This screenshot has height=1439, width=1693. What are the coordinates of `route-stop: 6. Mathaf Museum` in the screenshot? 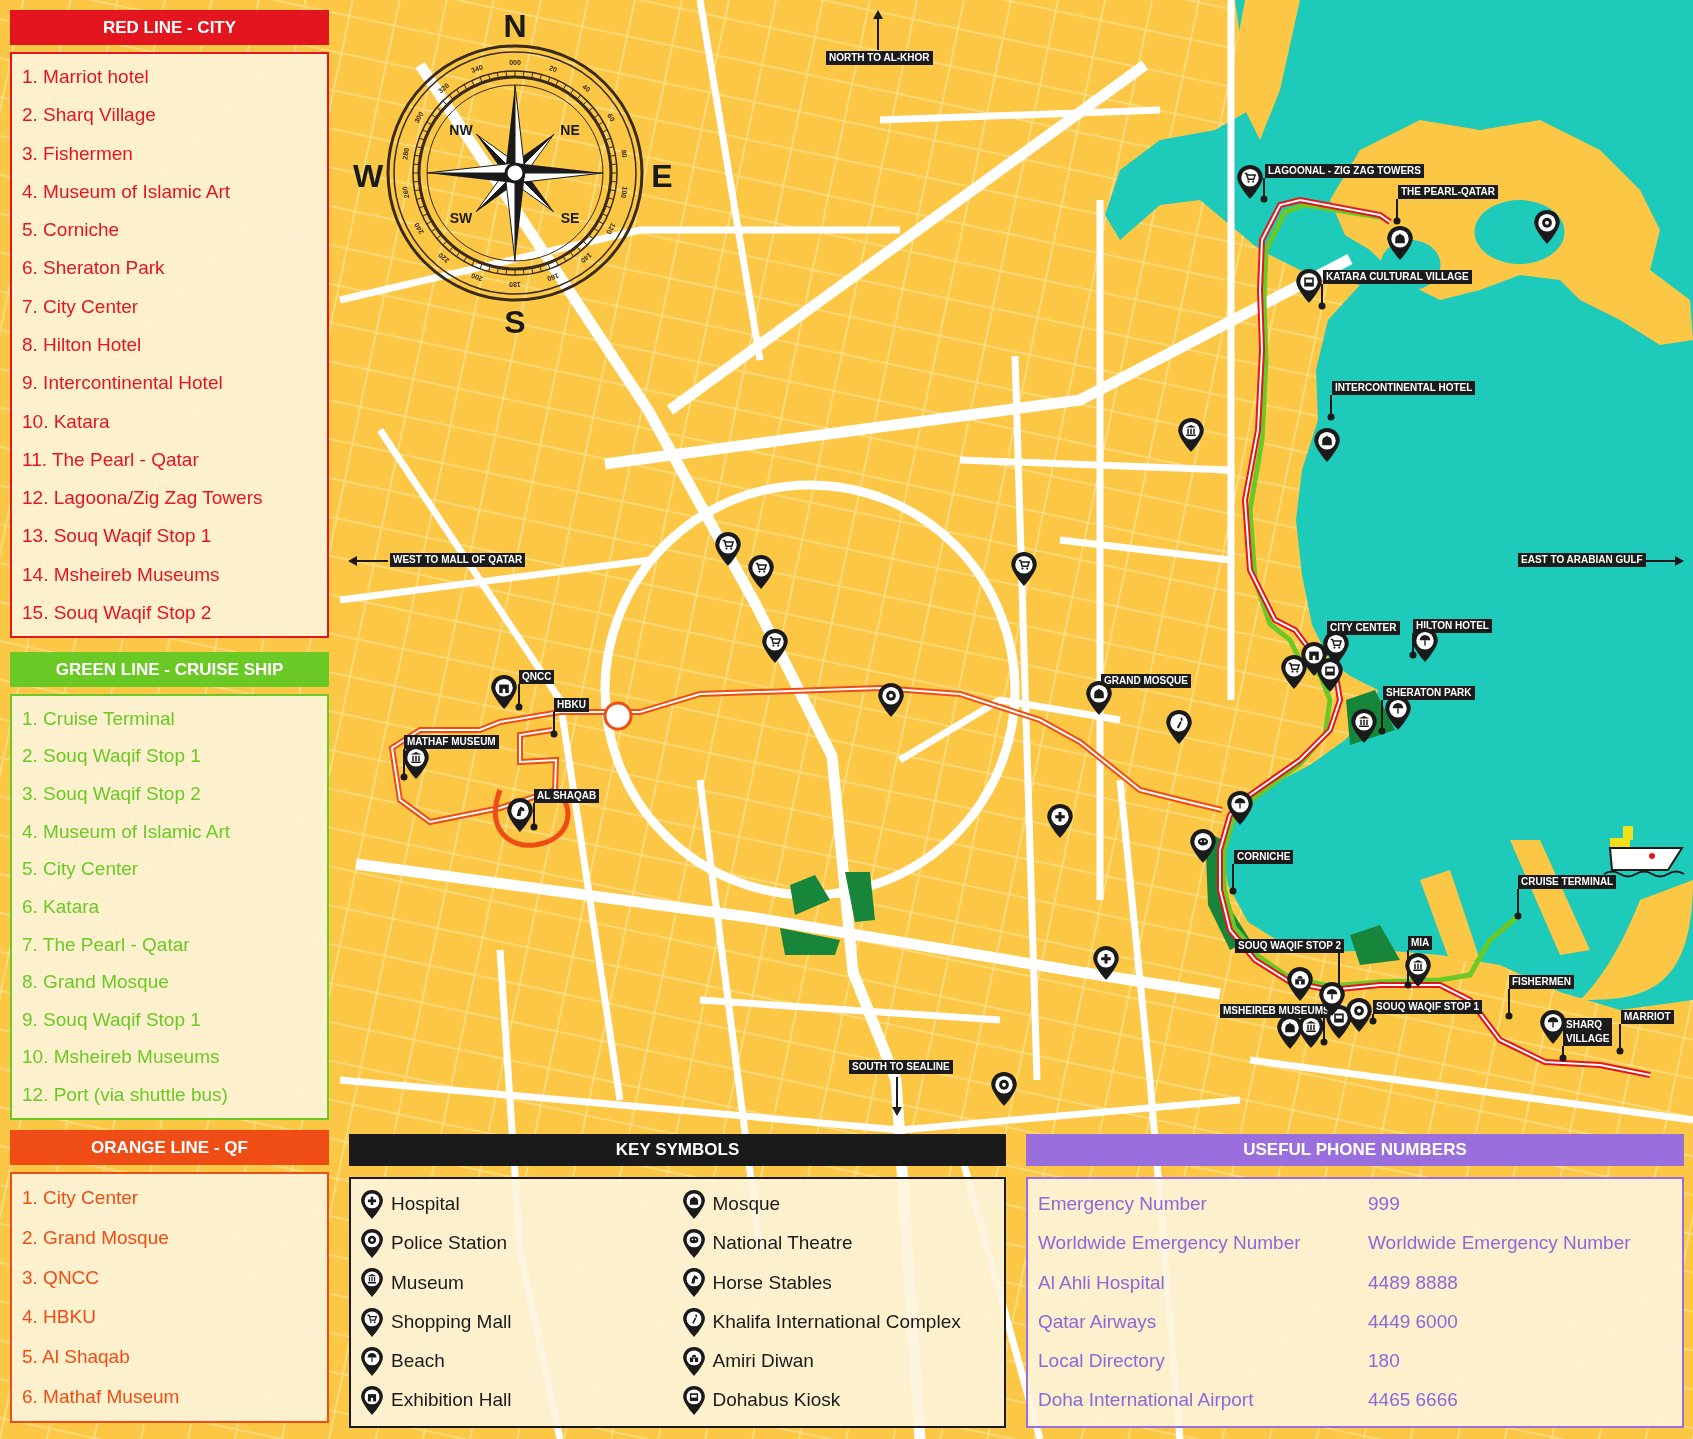 It's located at (101, 1397).